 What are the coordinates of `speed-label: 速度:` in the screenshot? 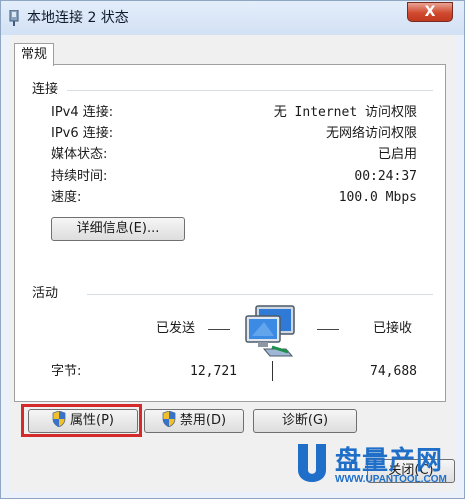 It's located at (66, 197).